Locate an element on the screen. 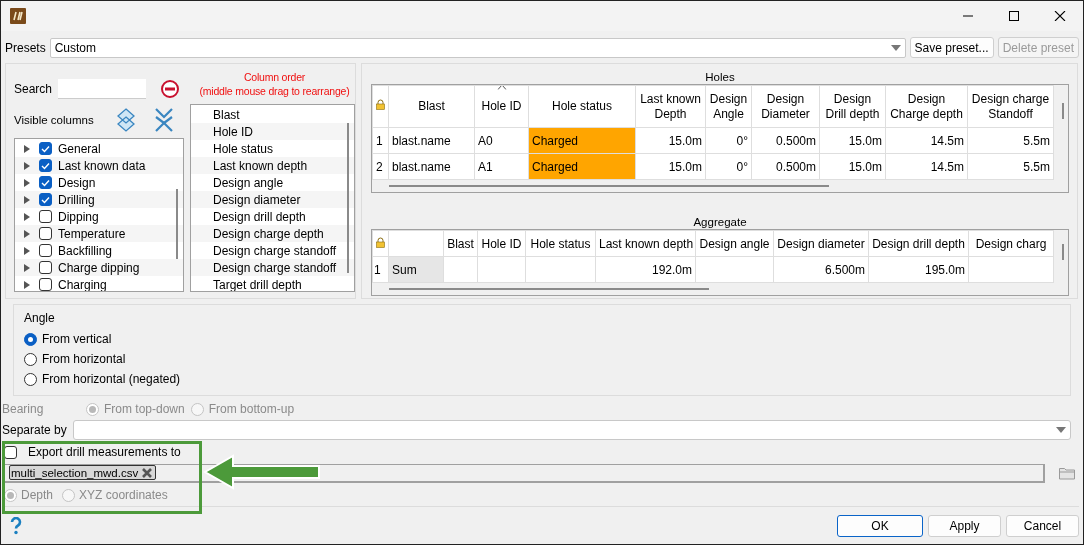 This screenshot has height=545, width=1084. tree-item: Backfilling is located at coordinates (85, 250).